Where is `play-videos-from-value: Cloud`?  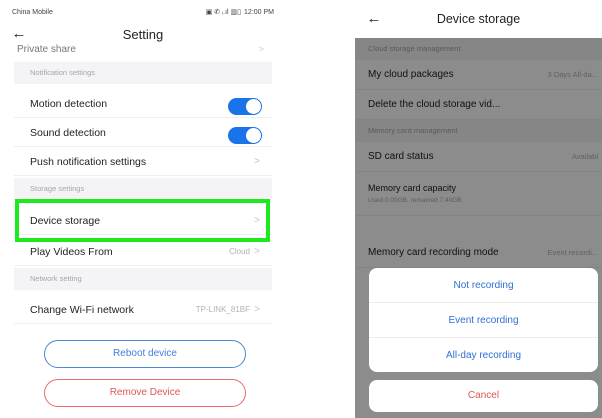
play-videos-from-value: Cloud is located at coordinates (239, 251).